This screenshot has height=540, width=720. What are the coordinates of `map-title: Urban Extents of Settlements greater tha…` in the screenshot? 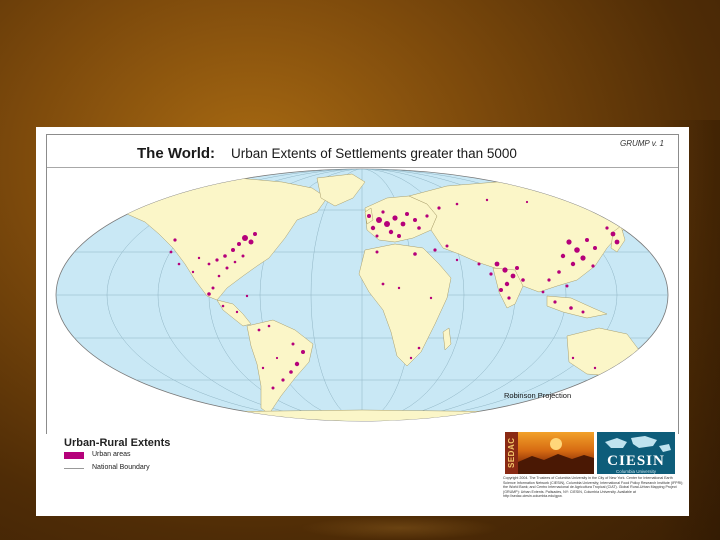 It's located at (374, 153).